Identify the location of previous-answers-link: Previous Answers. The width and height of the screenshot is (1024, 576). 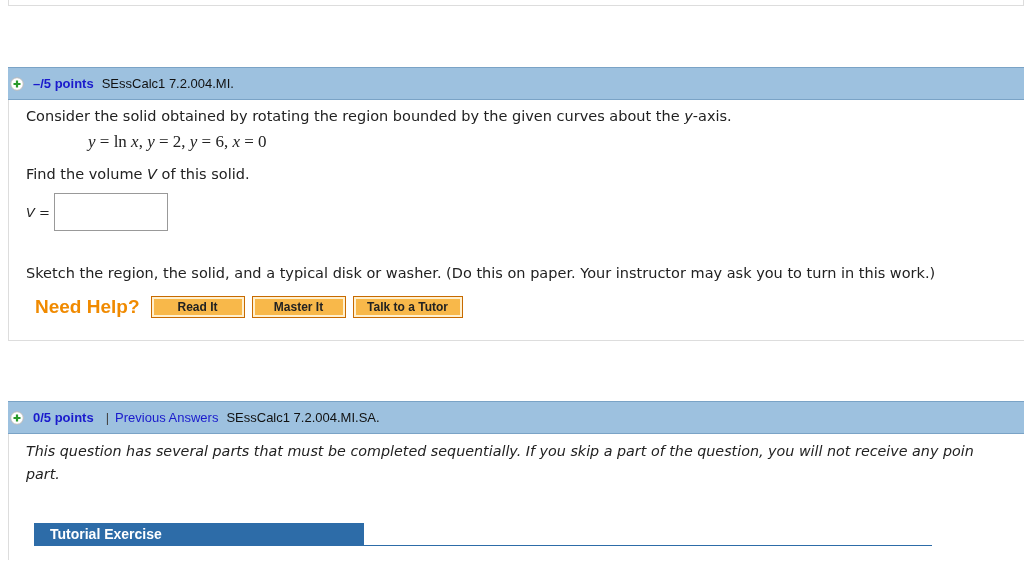
(167, 417).